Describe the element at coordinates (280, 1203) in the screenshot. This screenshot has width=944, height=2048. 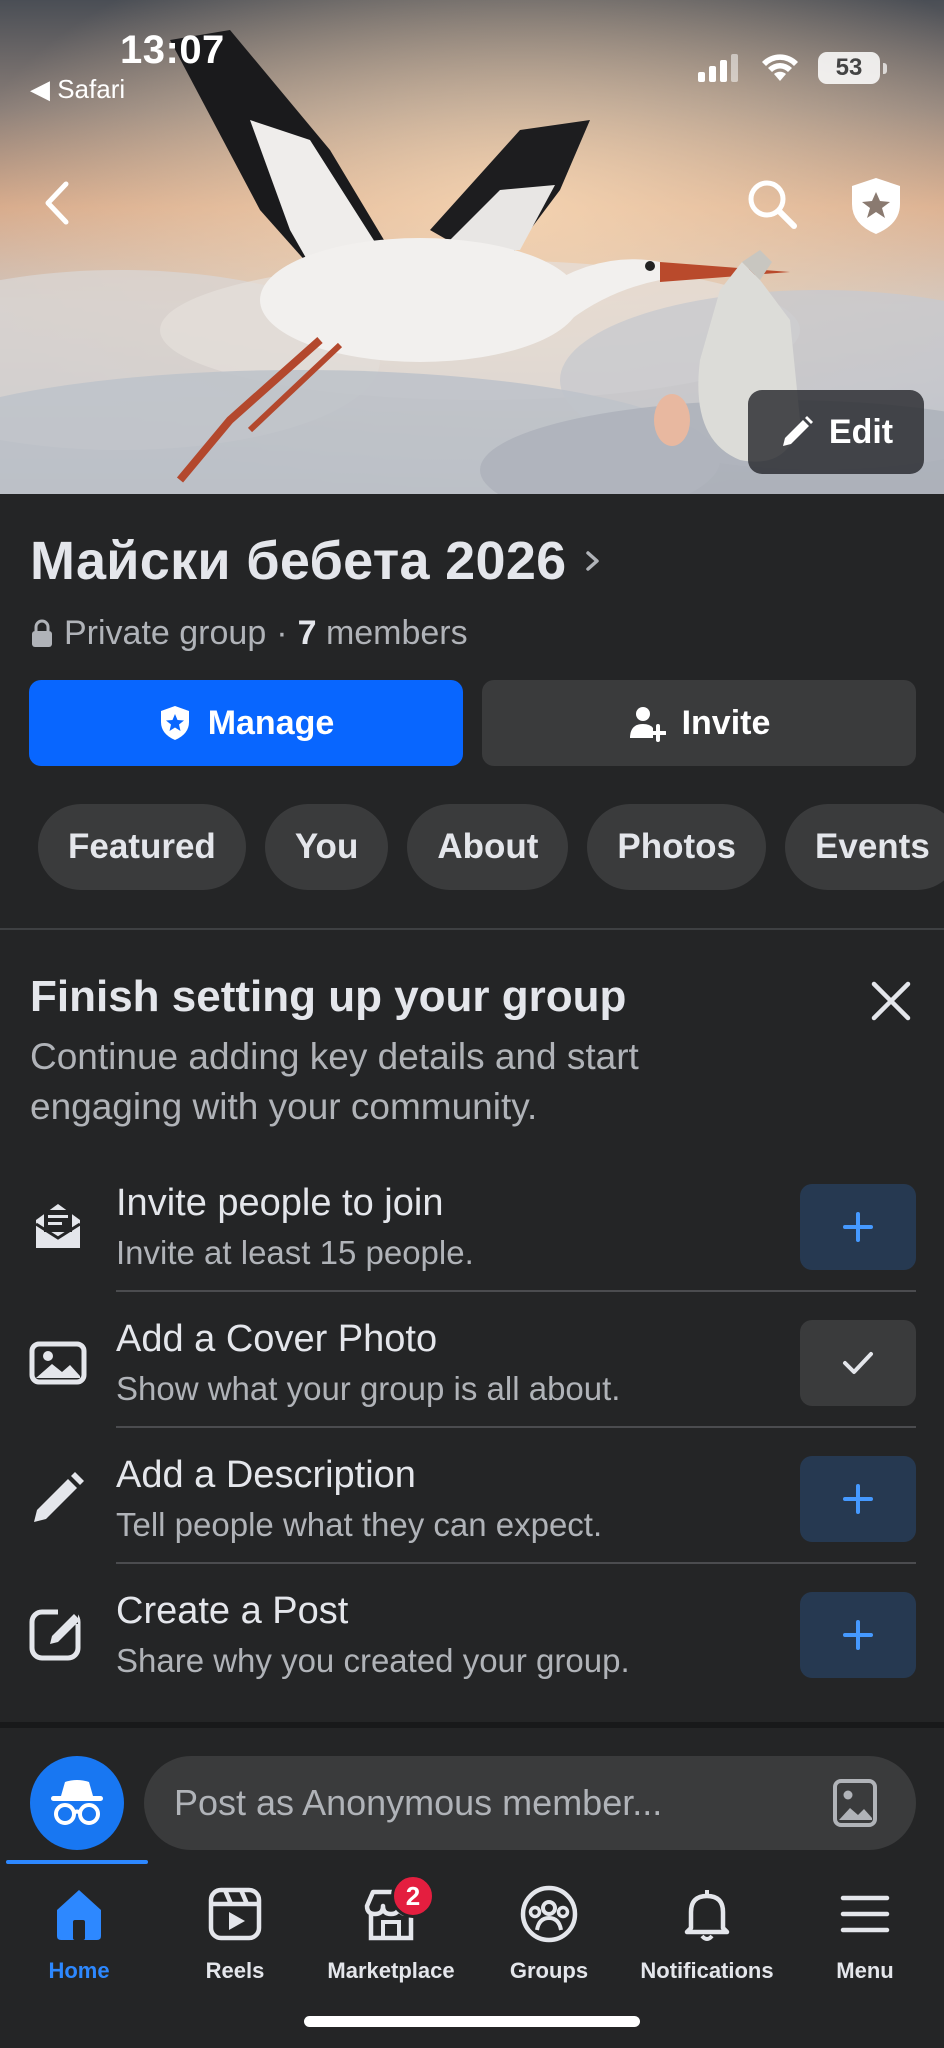
I see `task-title: Invite people to join` at that location.